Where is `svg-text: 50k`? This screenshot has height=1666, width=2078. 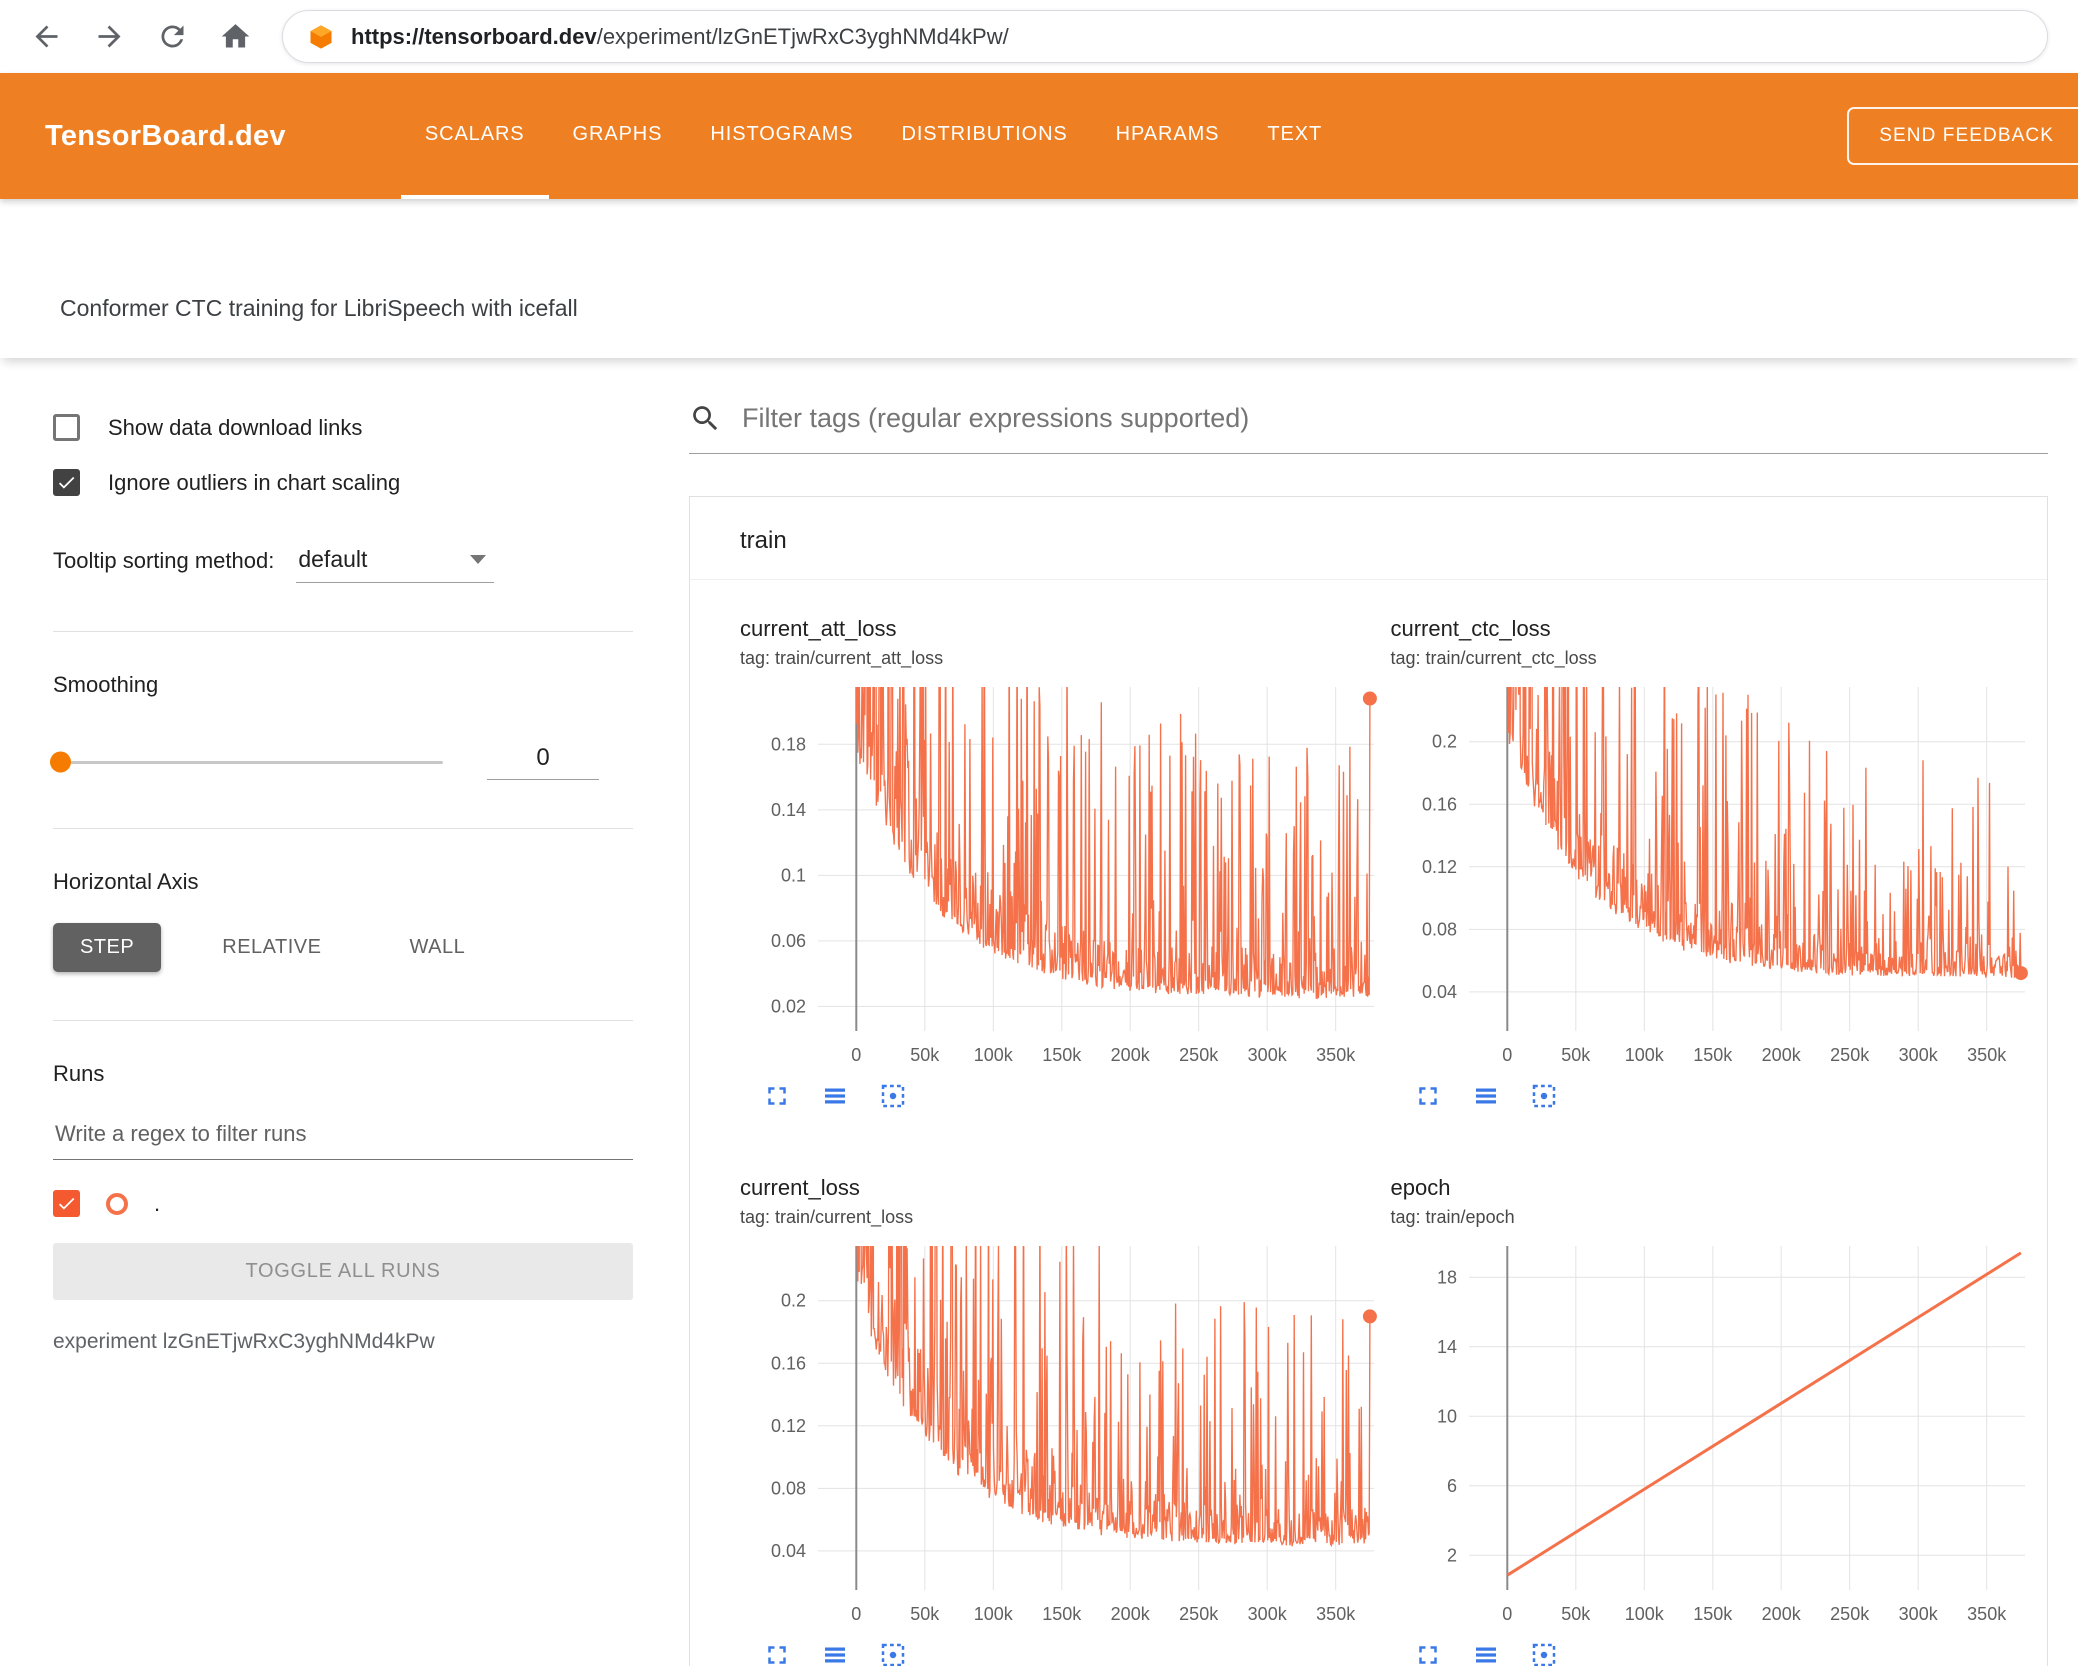 svg-text: 50k is located at coordinates (925, 1055).